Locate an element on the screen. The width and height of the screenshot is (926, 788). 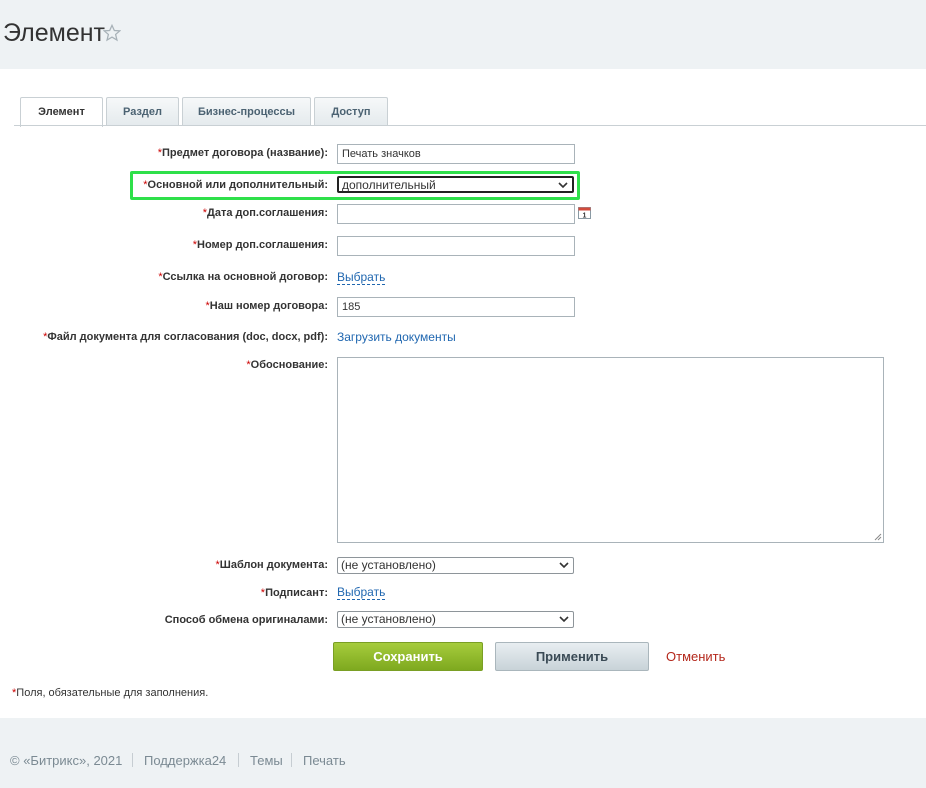
footer-copyright: © «Битрикс», 2021 is located at coordinates (66, 760).